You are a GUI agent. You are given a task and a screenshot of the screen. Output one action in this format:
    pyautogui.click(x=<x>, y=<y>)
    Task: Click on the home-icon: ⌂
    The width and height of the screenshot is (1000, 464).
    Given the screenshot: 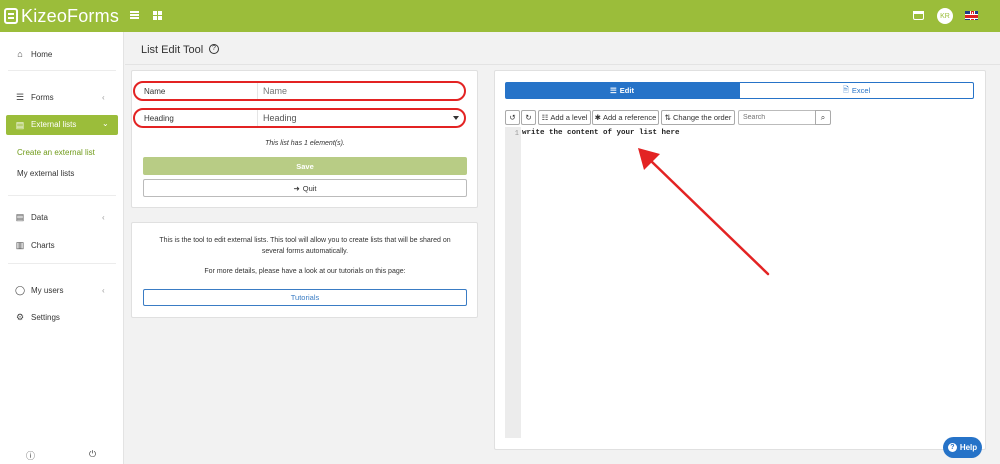 What is the action you would take?
    pyautogui.click(x=20, y=54)
    